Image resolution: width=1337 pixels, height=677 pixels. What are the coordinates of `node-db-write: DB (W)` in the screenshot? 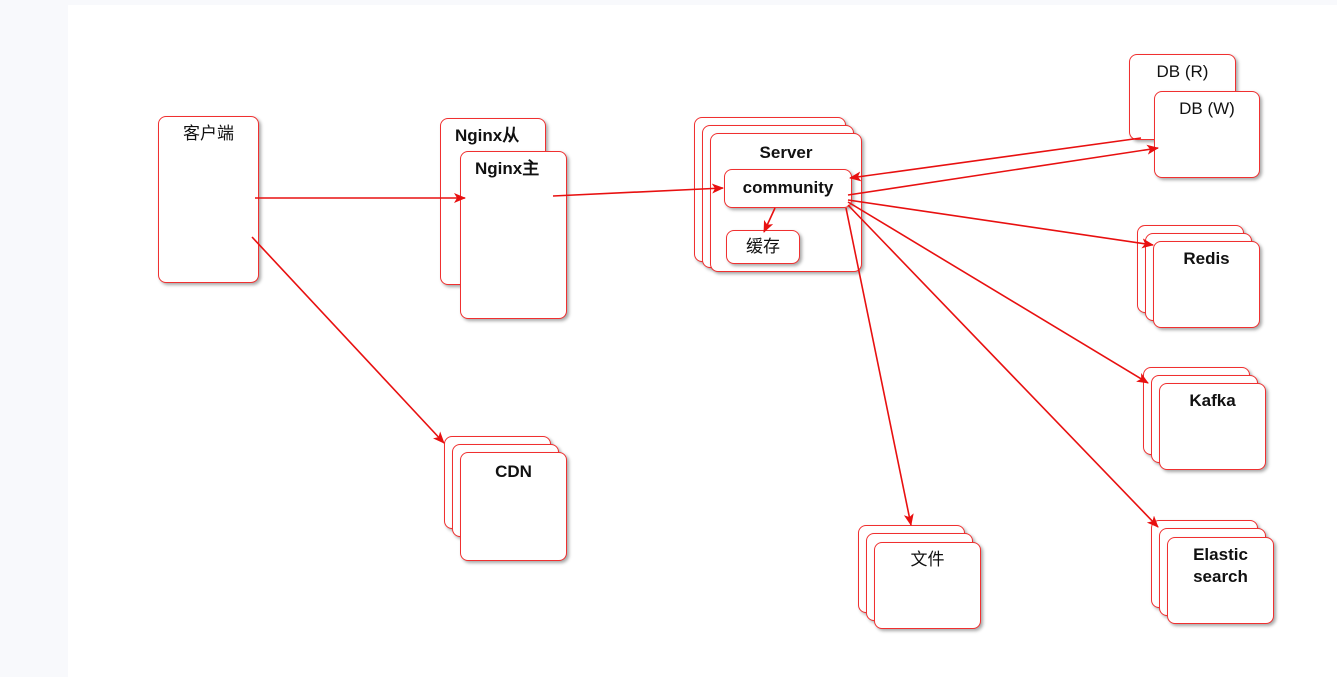 It's located at (1207, 134).